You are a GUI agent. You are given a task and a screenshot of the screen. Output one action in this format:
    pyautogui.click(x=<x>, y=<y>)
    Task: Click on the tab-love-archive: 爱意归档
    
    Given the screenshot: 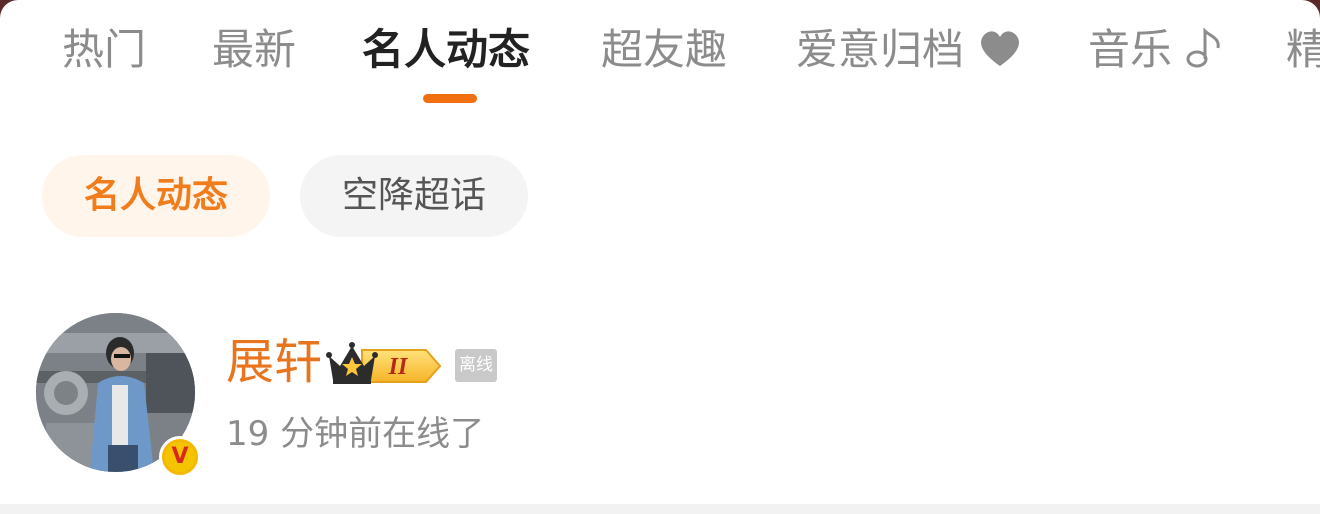 What is the action you would take?
    pyautogui.click(x=910, y=50)
    